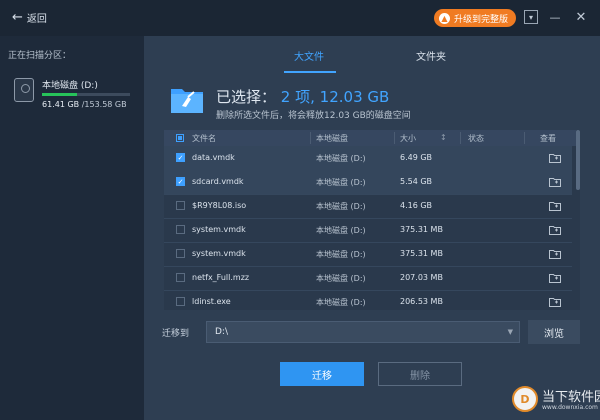 The image size is (600, 420). I want to click on file-size-cell: 206.53 MB, so click(421, 301).